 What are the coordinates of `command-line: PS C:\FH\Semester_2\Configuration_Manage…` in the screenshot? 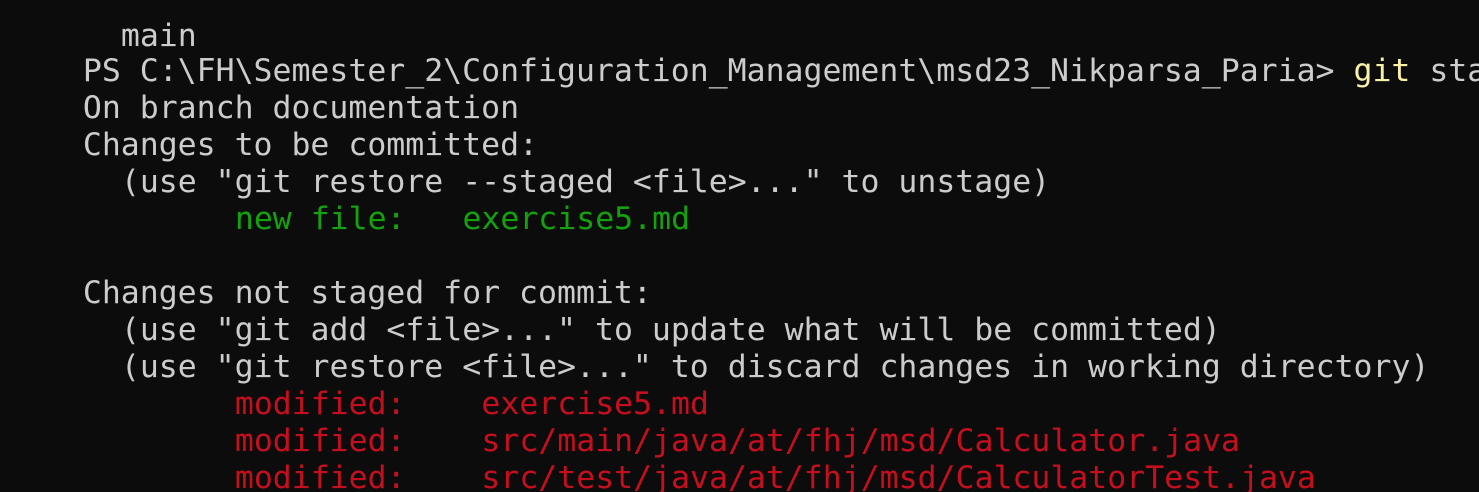 It's located at (743, 52).